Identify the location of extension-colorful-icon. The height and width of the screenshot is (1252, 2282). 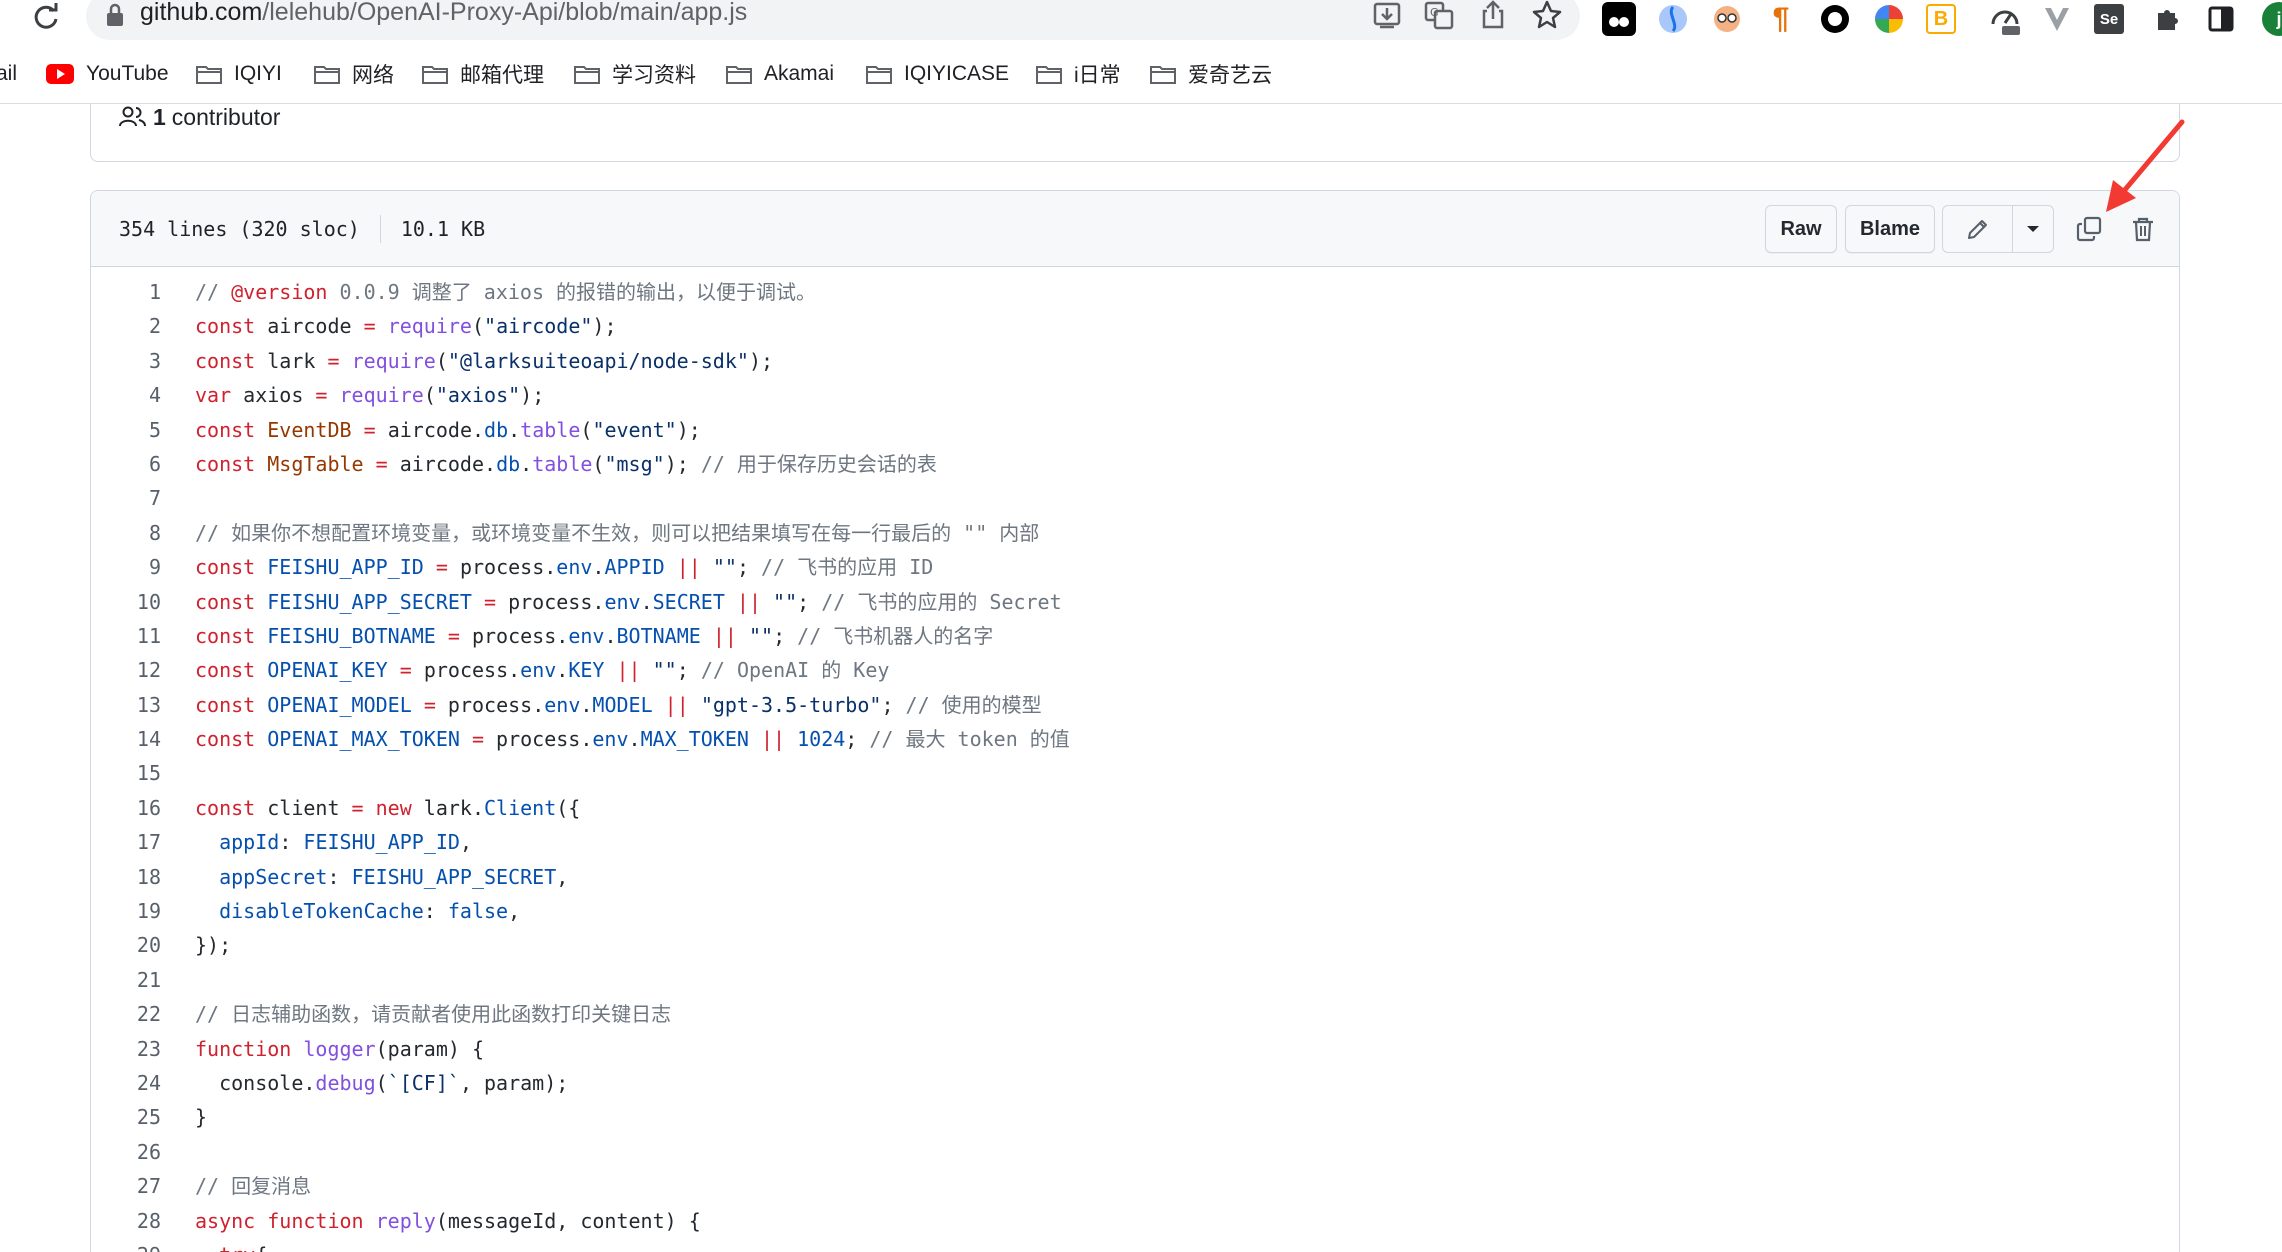
(1889, 19).